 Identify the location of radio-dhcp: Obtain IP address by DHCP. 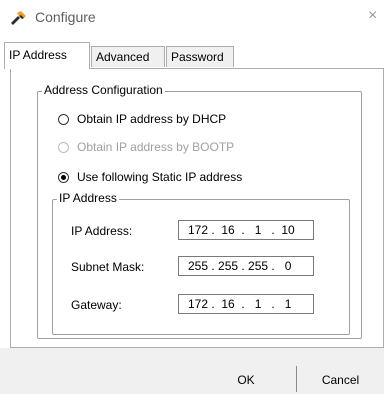
(142, 119).